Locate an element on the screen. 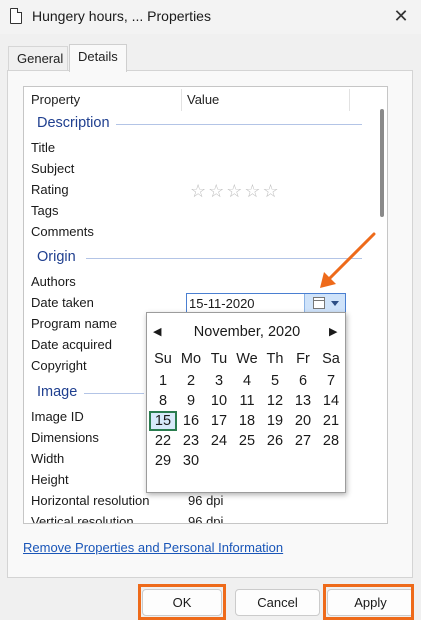 This screenshot has width=421, height=620. calendar-day-selected: 15 is located at coordinates (163, 421).